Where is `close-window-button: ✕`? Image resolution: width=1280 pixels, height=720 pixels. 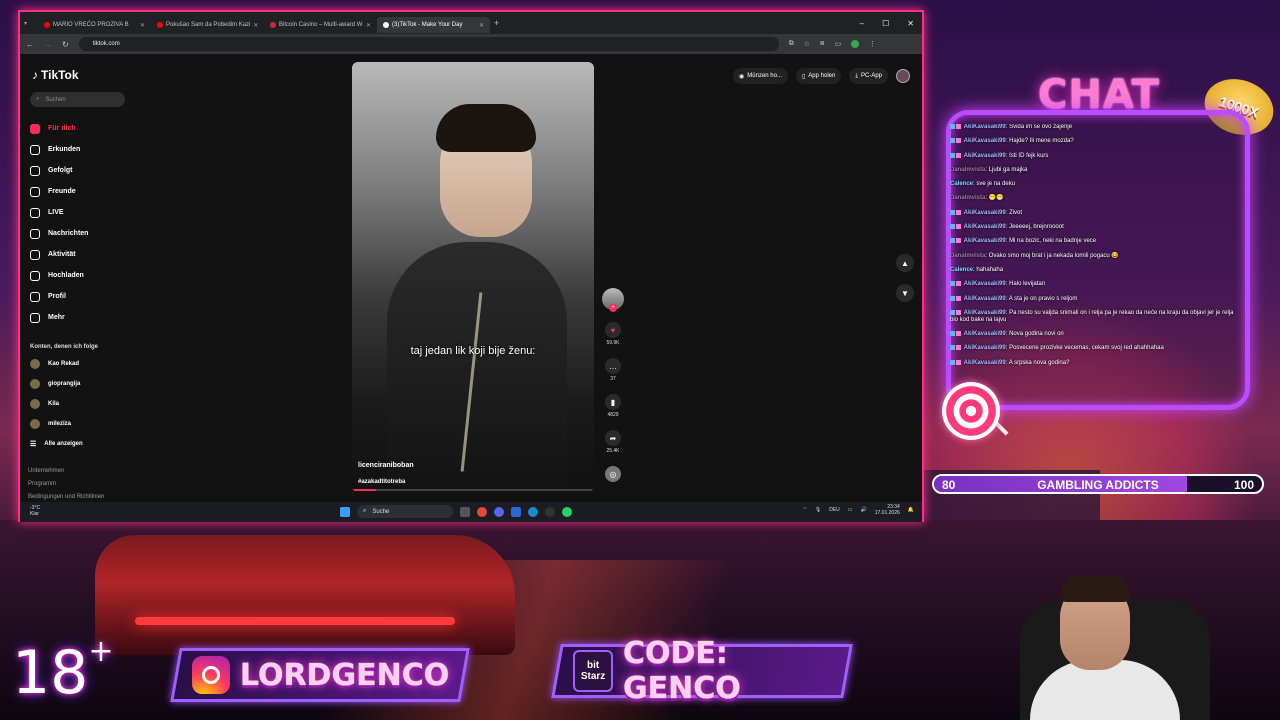
close-window-button: ✕ is located at coordinates (910, 23).